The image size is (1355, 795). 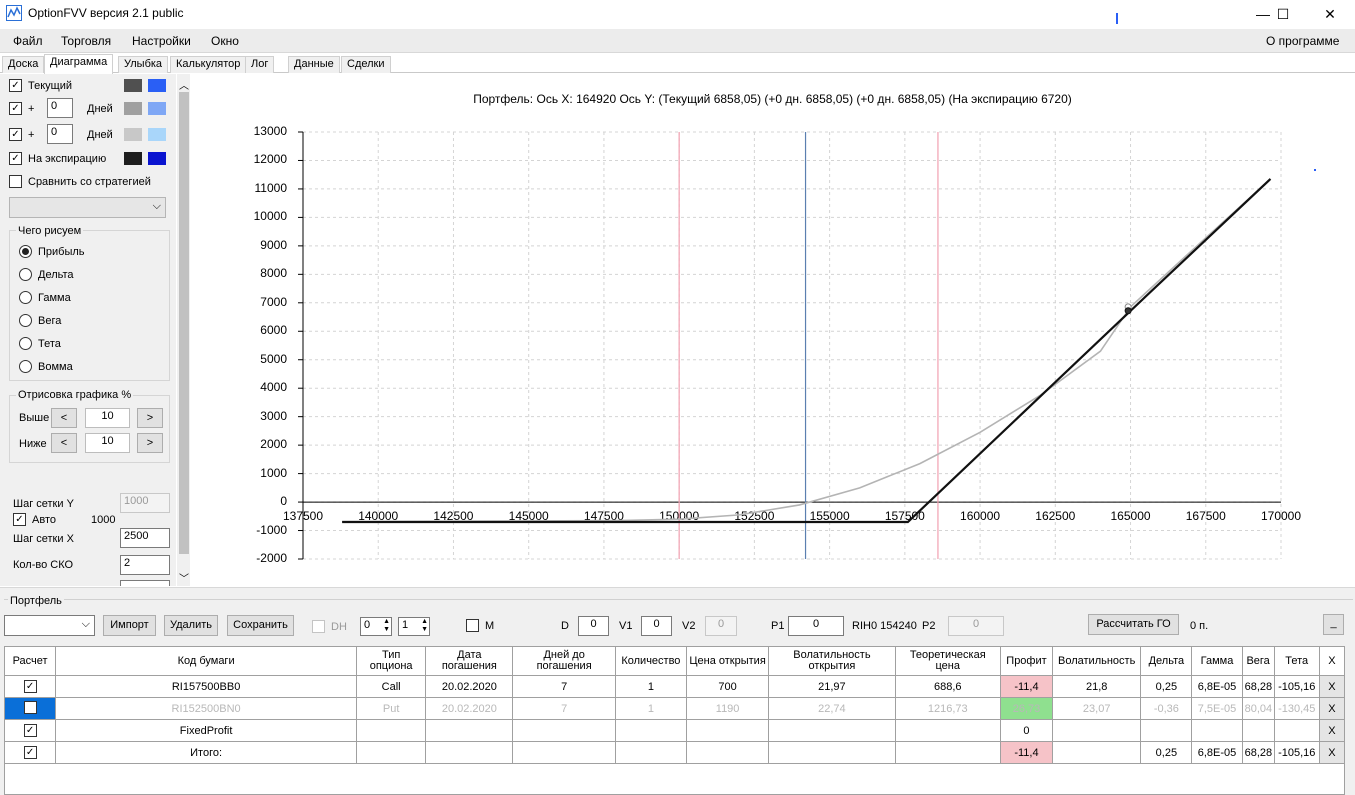 What do you see at coordinates (929, 626) in the screenshot?
I see `p2-label: P2` at bounding box center [929, 626].